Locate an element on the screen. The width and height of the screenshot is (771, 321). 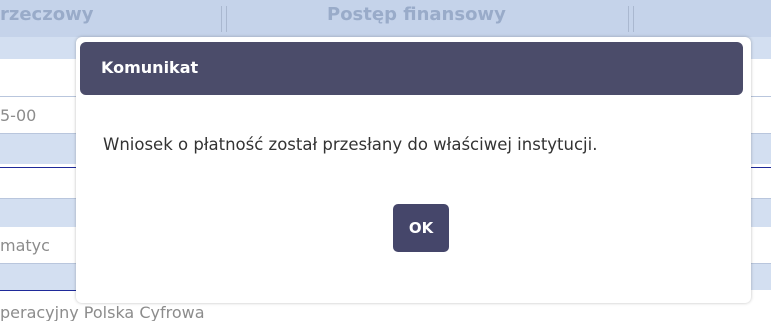
tab-bar: rzeczowy Postęp finansowy is located at coordinates (385, 18).